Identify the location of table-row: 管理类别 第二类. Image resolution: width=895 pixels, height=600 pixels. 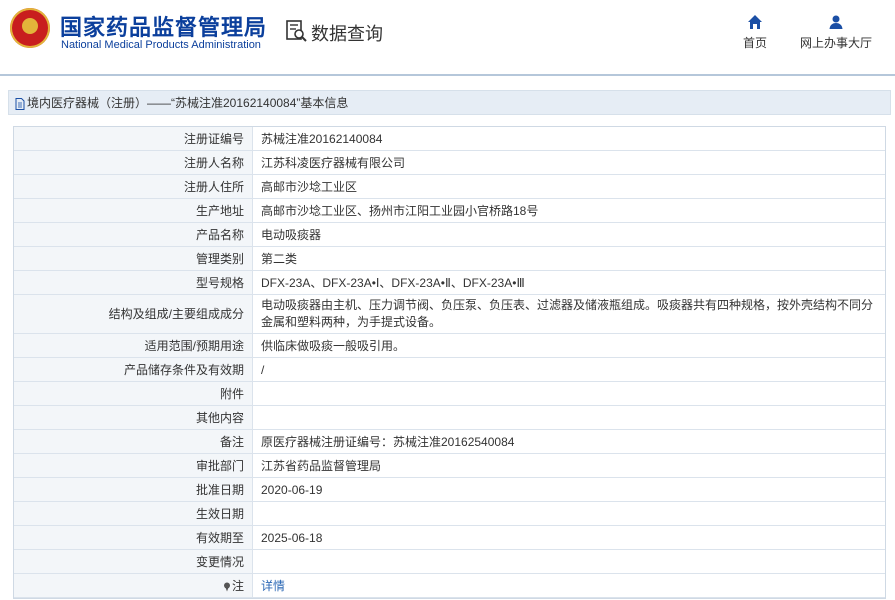
(449, 258).